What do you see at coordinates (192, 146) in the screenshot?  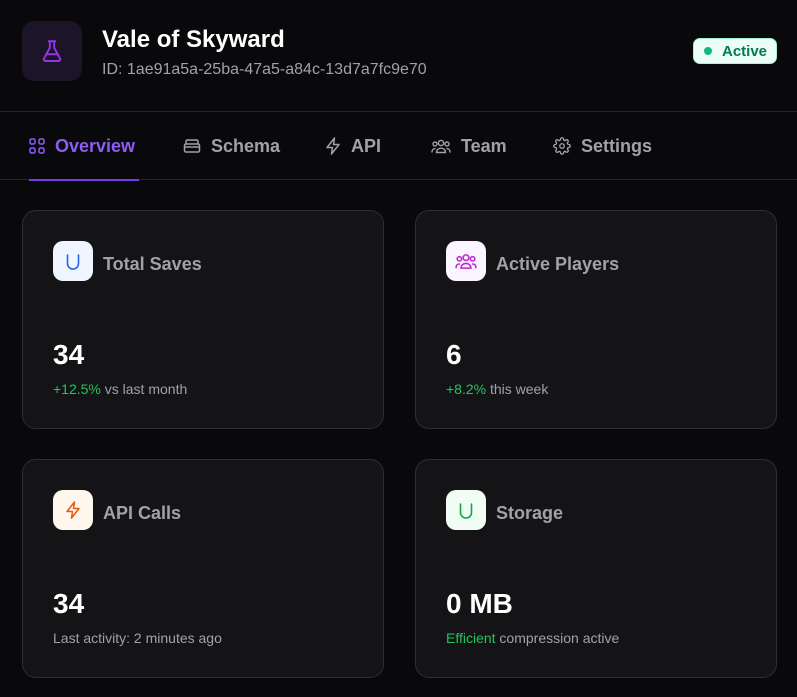 I see `database-icon` at bounding box center [192, 146].